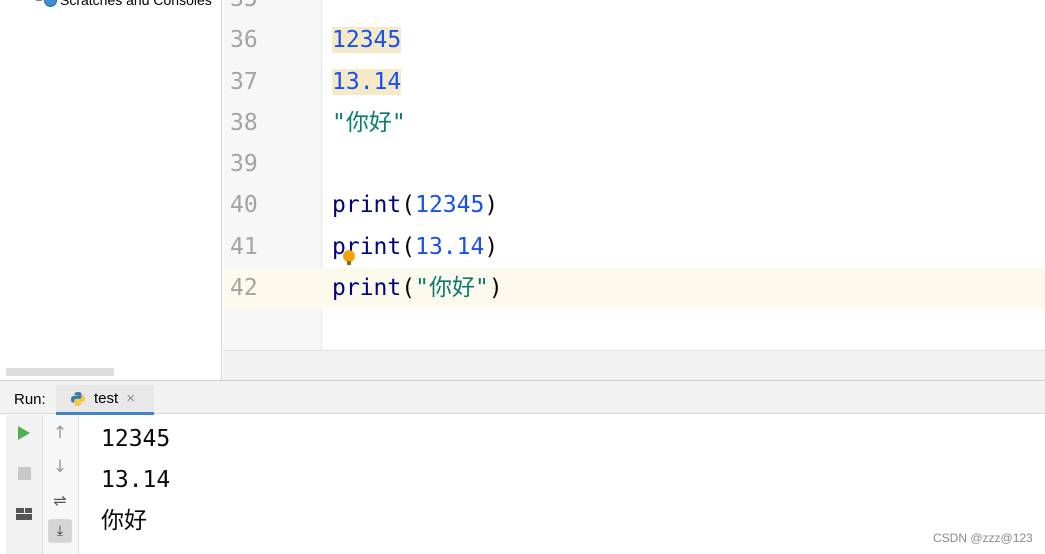 This screenshot has height=554, width=1045. I want to click on scroll-to-end-icon: ⤓, so click(60, 531).